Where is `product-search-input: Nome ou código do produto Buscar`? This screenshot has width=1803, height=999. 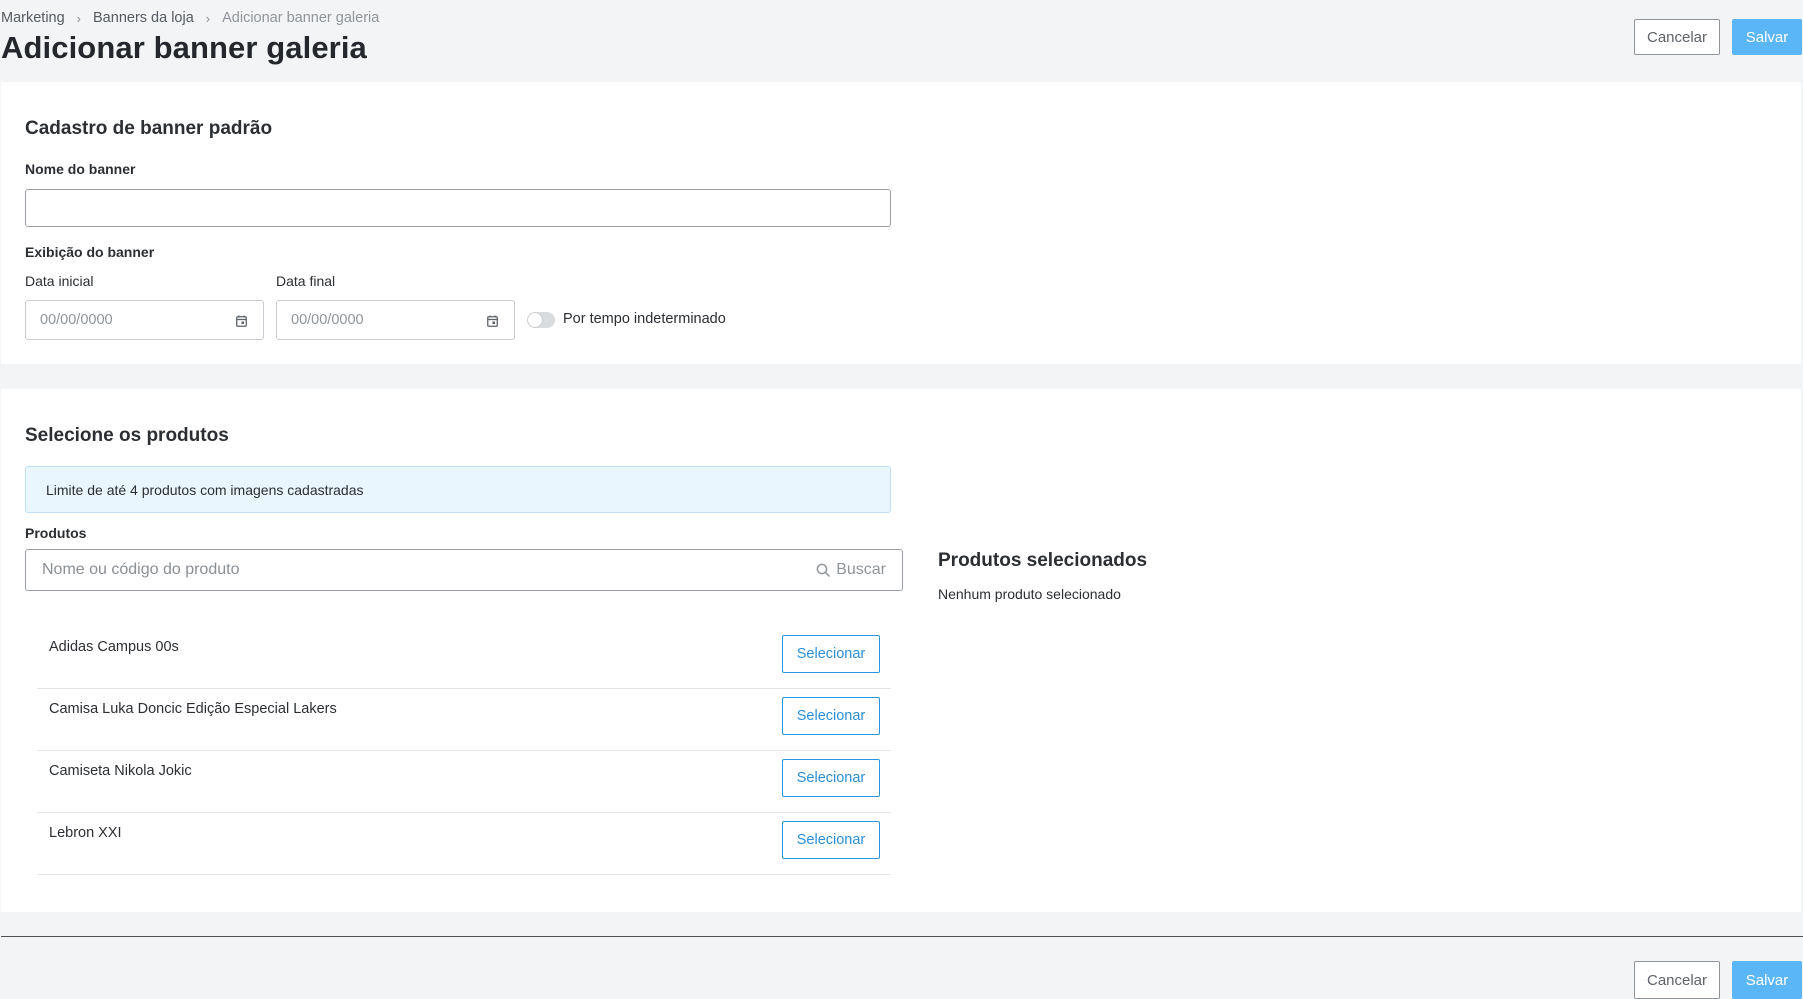 product-search-input: Nome ou código do produto Buscar is located at coordinates (464, 570).